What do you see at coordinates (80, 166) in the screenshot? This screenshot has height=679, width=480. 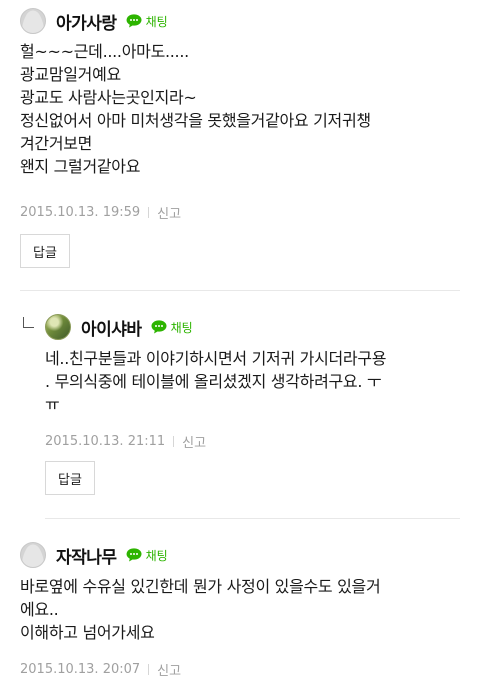 I see `comment-line: 왠지 그럴거같아요` at bounding box center [80, 166].